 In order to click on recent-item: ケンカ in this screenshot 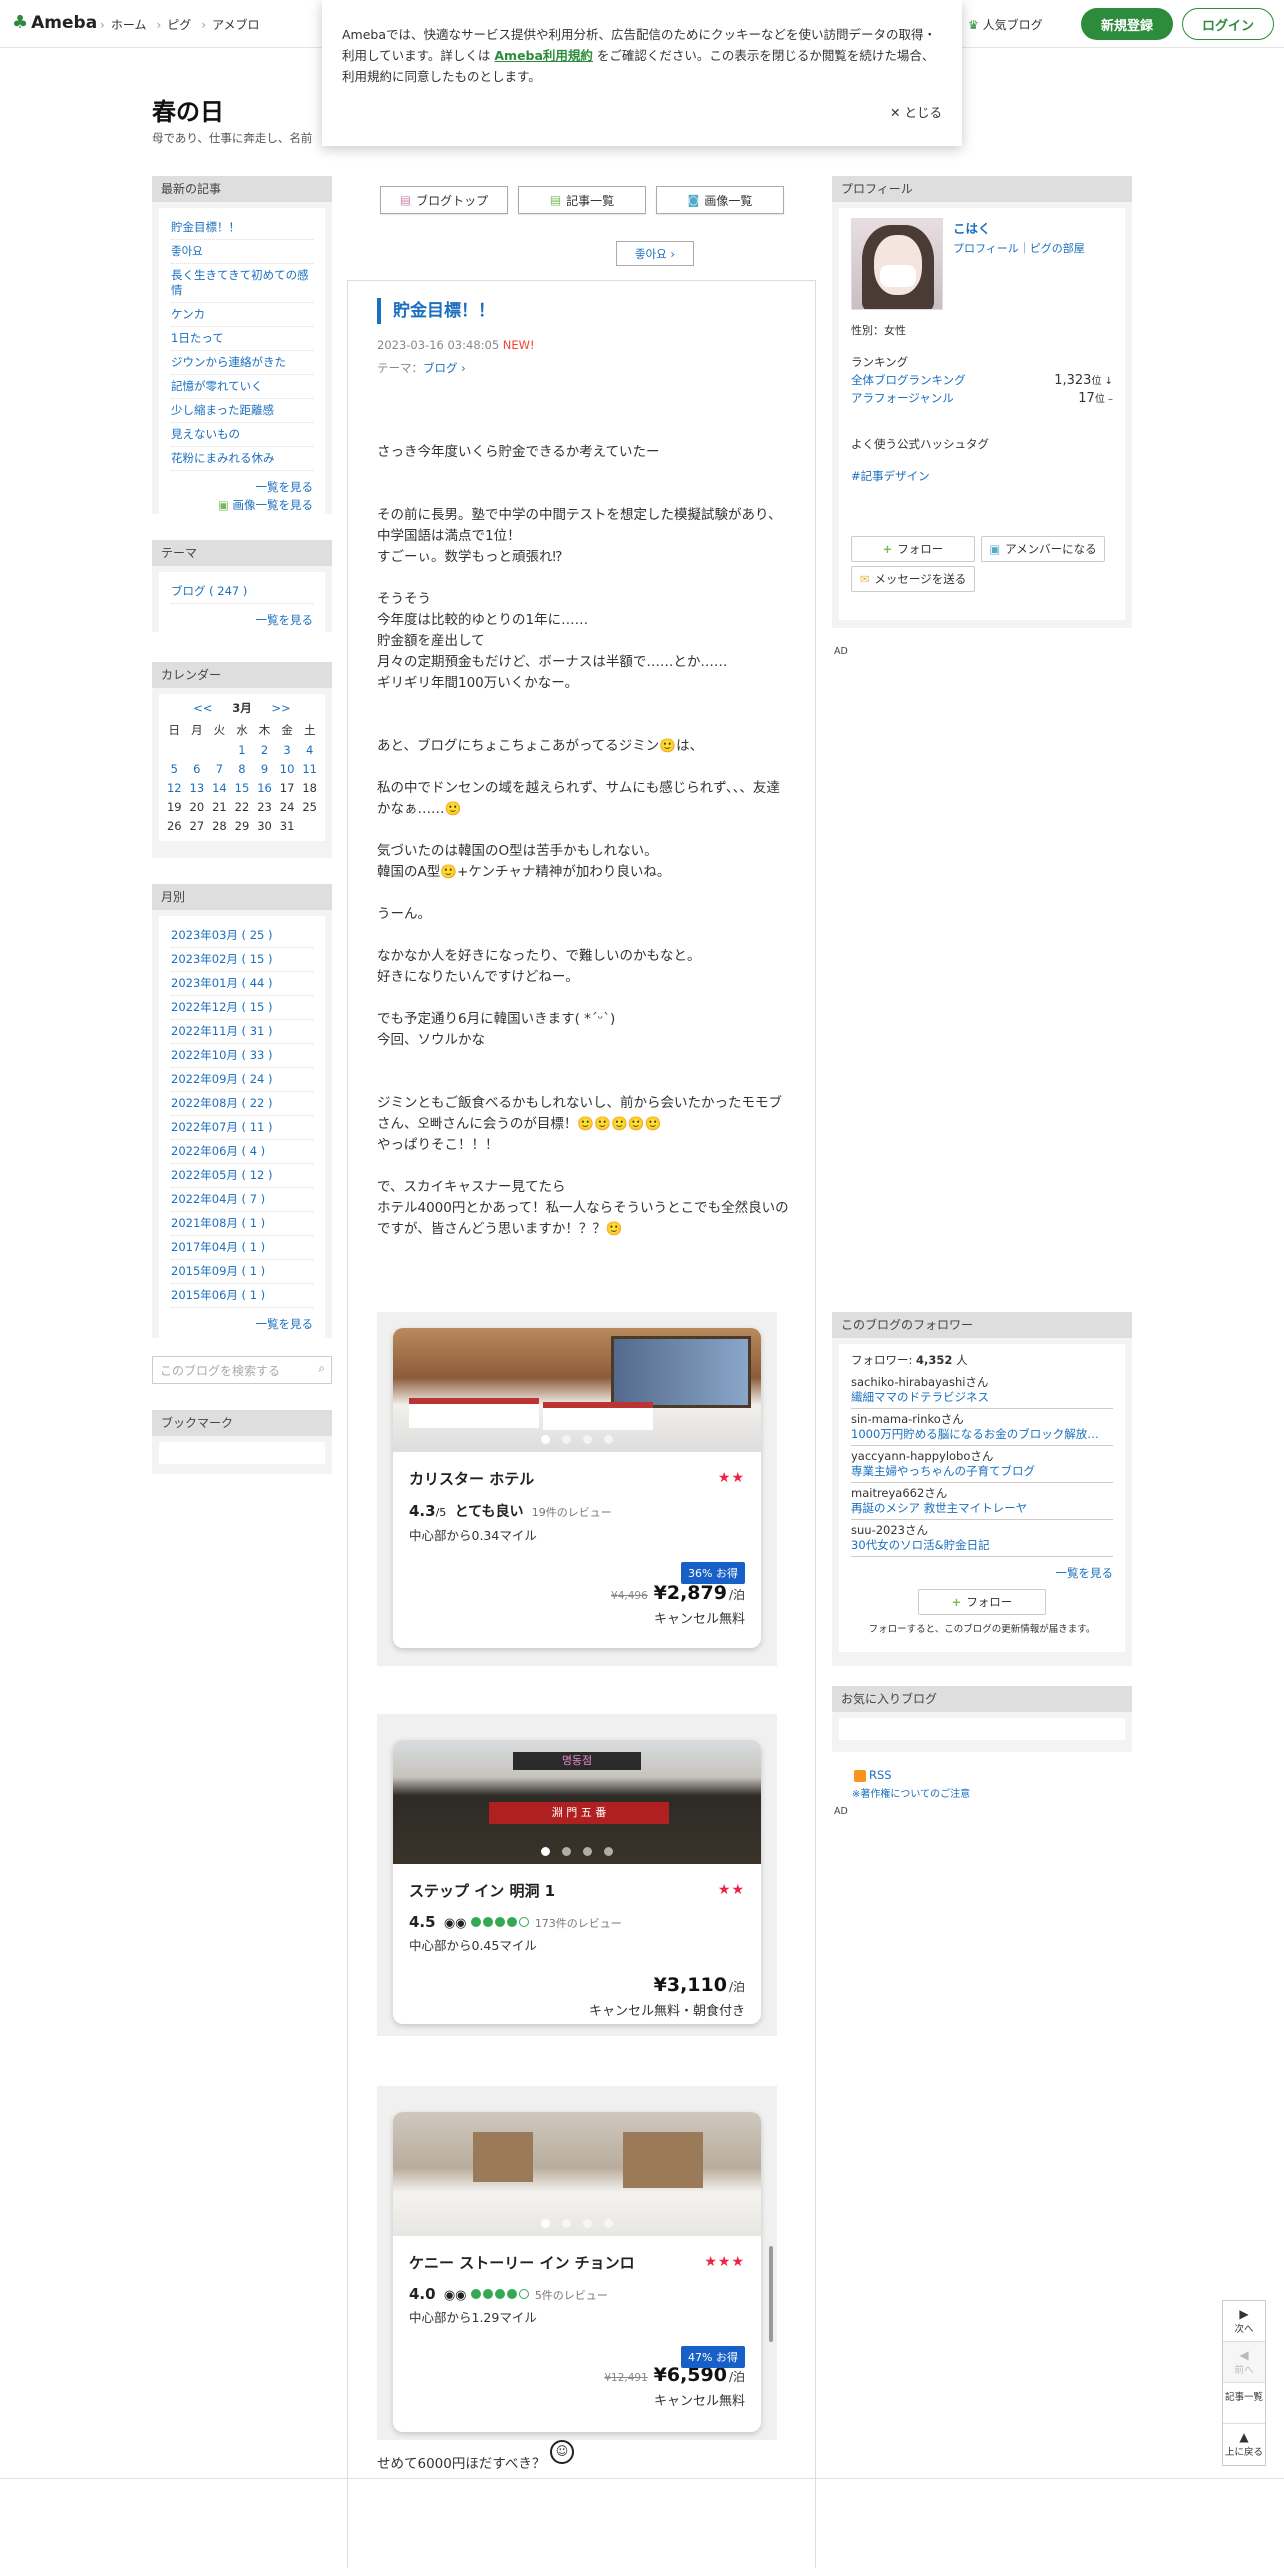, I will do `click(242, 315)`.